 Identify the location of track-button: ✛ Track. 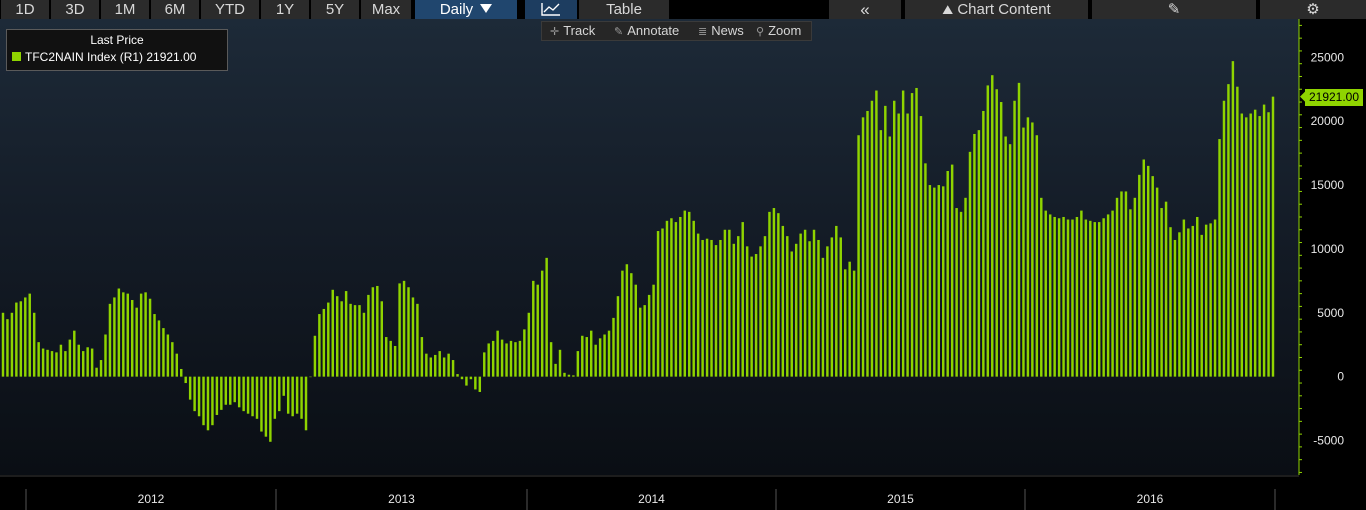
(572, 31).